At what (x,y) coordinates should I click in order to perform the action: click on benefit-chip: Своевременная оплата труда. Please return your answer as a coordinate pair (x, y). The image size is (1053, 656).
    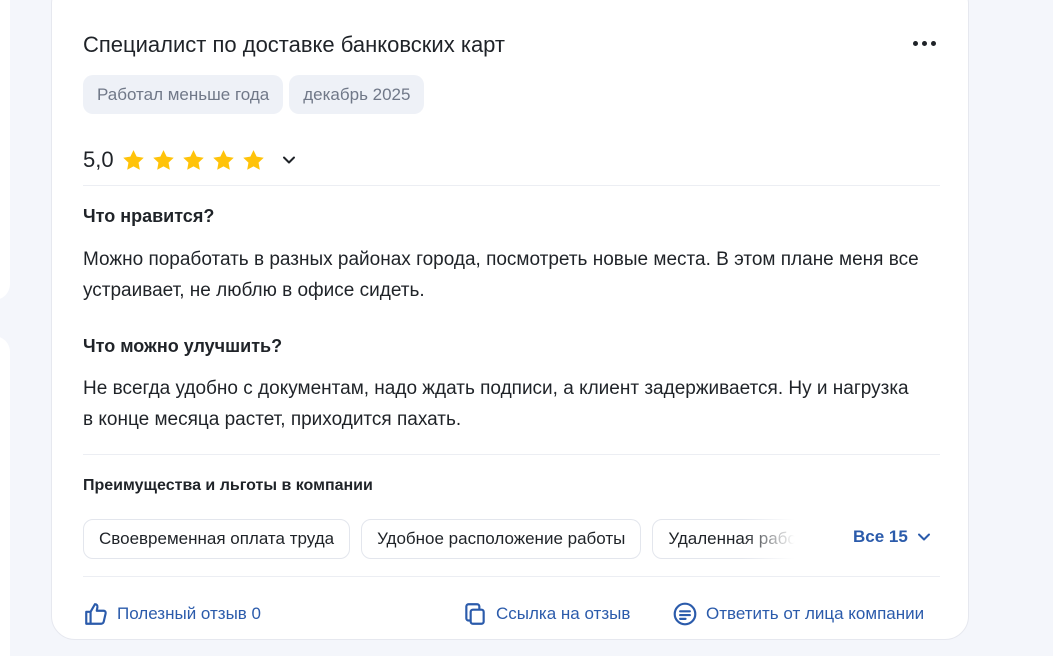
    Looking at the image, I should click on (217, 539).